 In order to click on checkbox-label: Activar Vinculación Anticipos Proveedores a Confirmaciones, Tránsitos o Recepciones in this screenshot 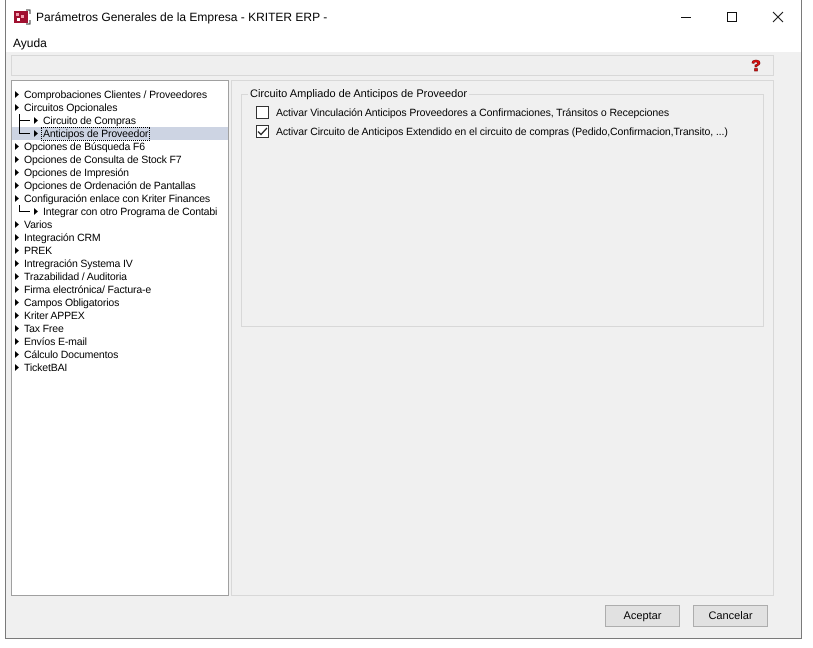, I will do `click(473, 112)`.